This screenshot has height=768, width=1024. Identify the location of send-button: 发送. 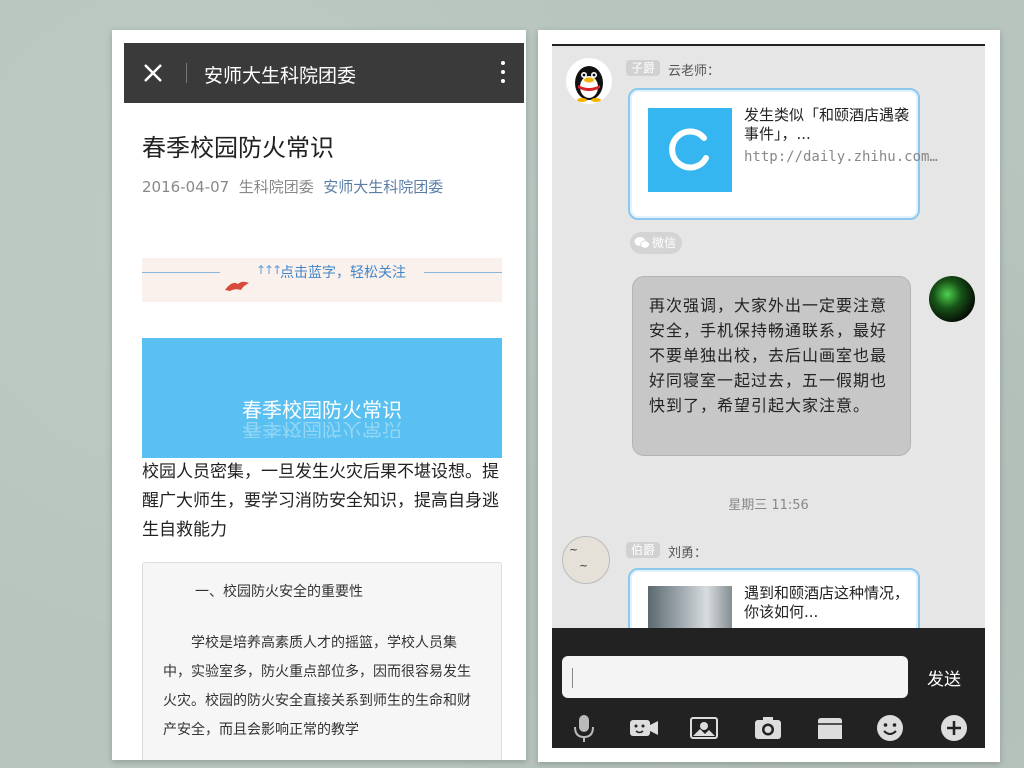
(944, 677).